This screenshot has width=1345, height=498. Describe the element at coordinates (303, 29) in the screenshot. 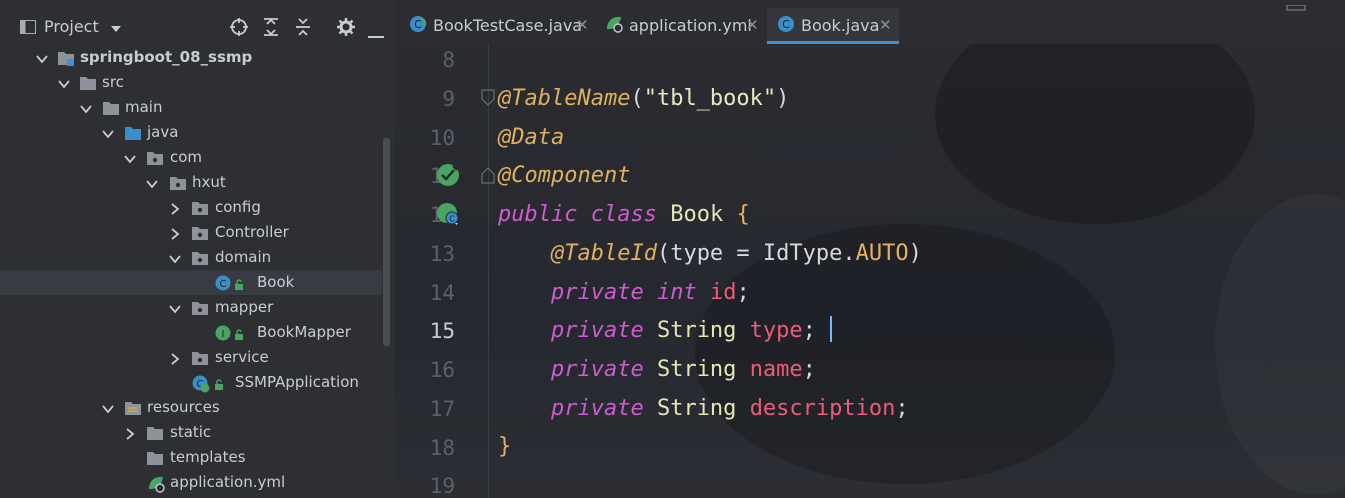

I see `collapse-all-icon` at that location.